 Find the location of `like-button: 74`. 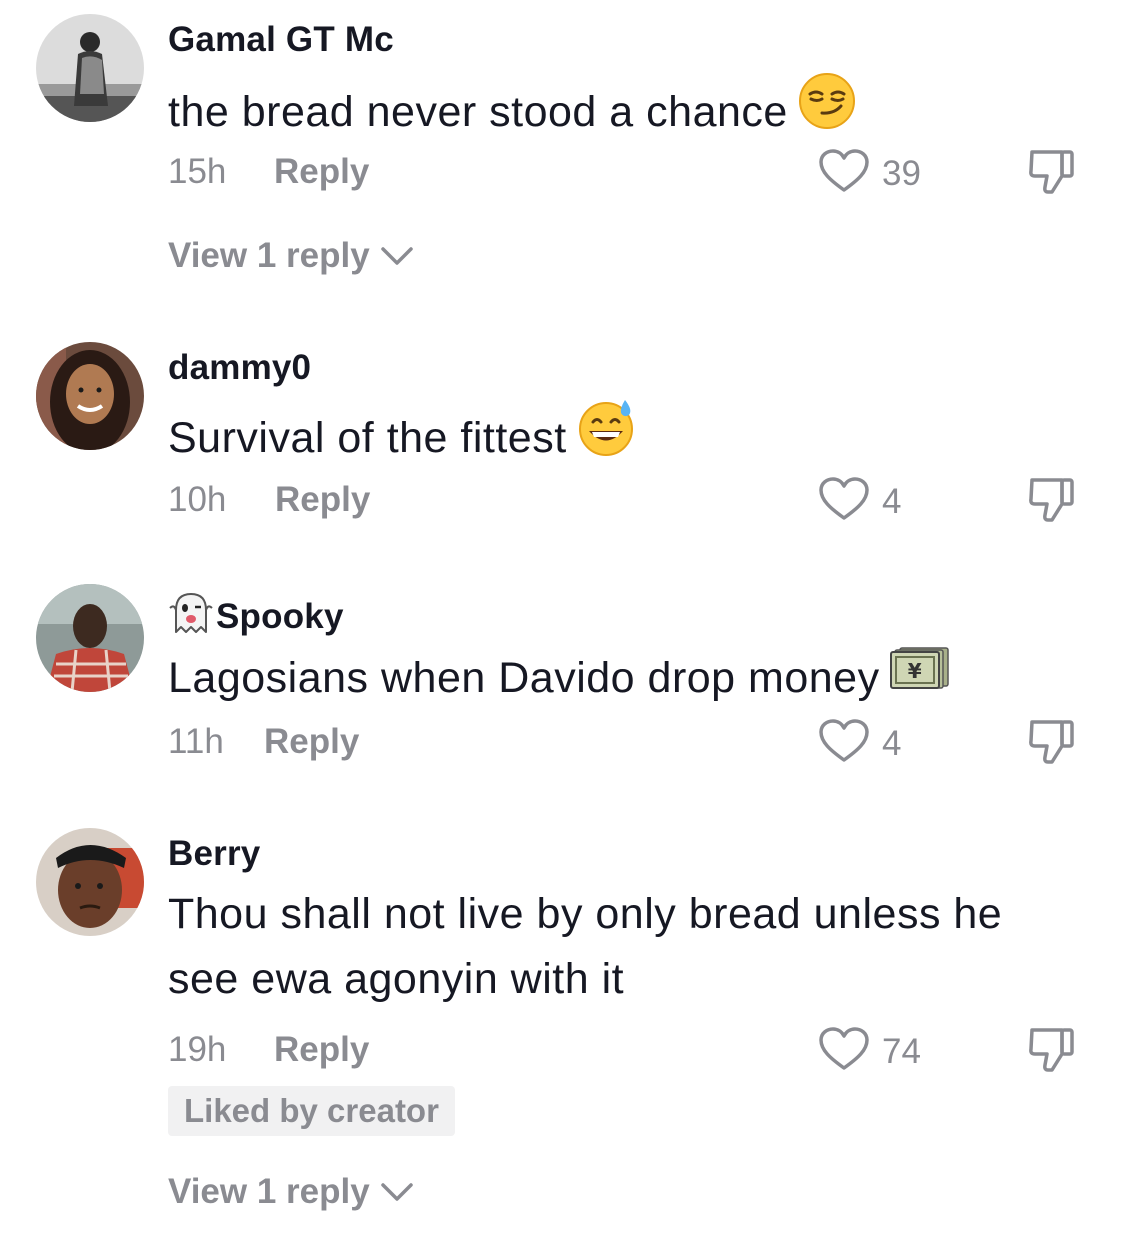

like-button: 74 is located at coordinates (869, 1051).